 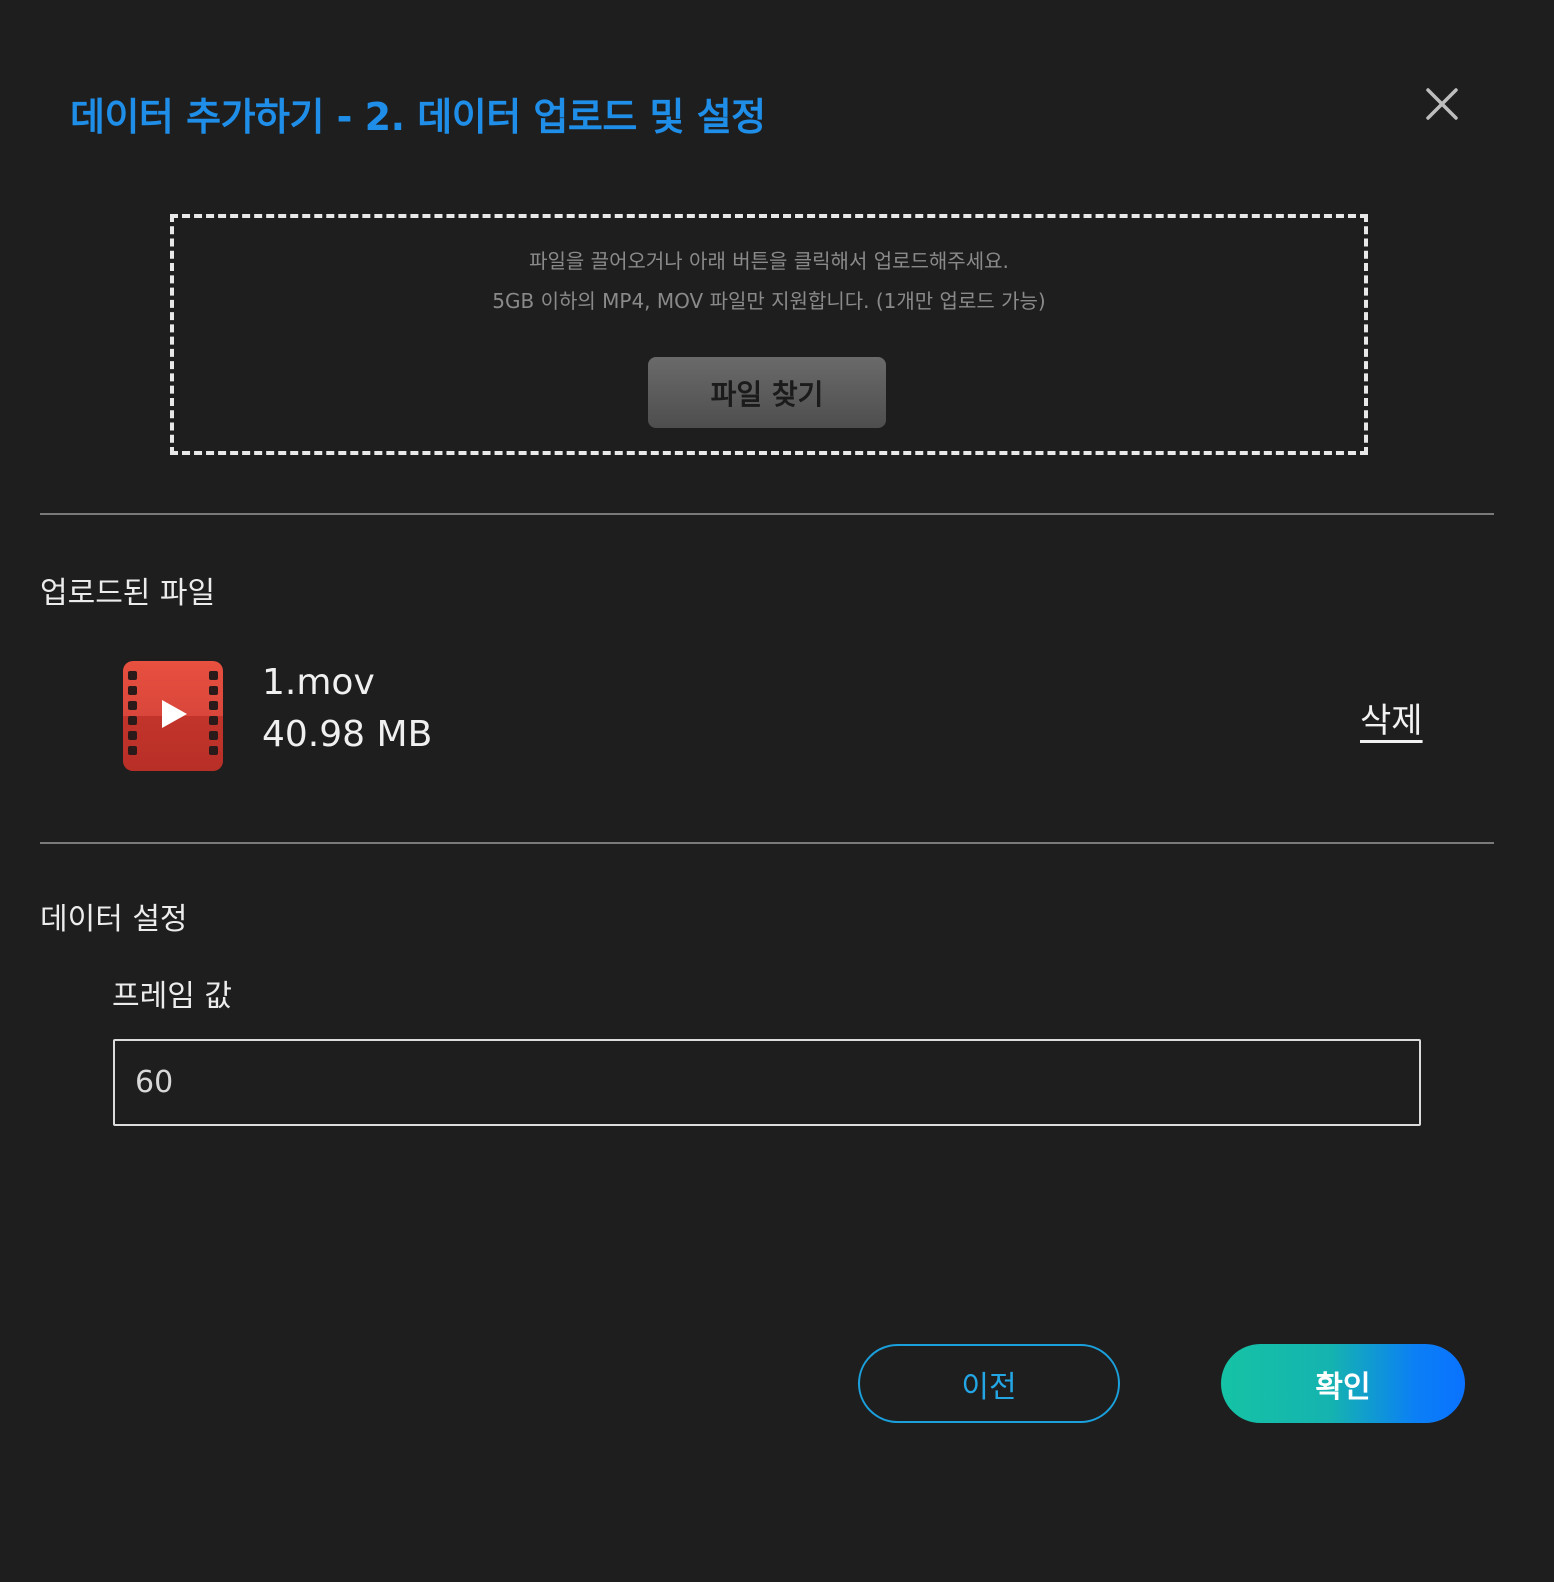 What do you see at coordinates (1391, 717) in the screenshot?
I see `delete-file-link: 삭제` at bounding box center [1391, 717].